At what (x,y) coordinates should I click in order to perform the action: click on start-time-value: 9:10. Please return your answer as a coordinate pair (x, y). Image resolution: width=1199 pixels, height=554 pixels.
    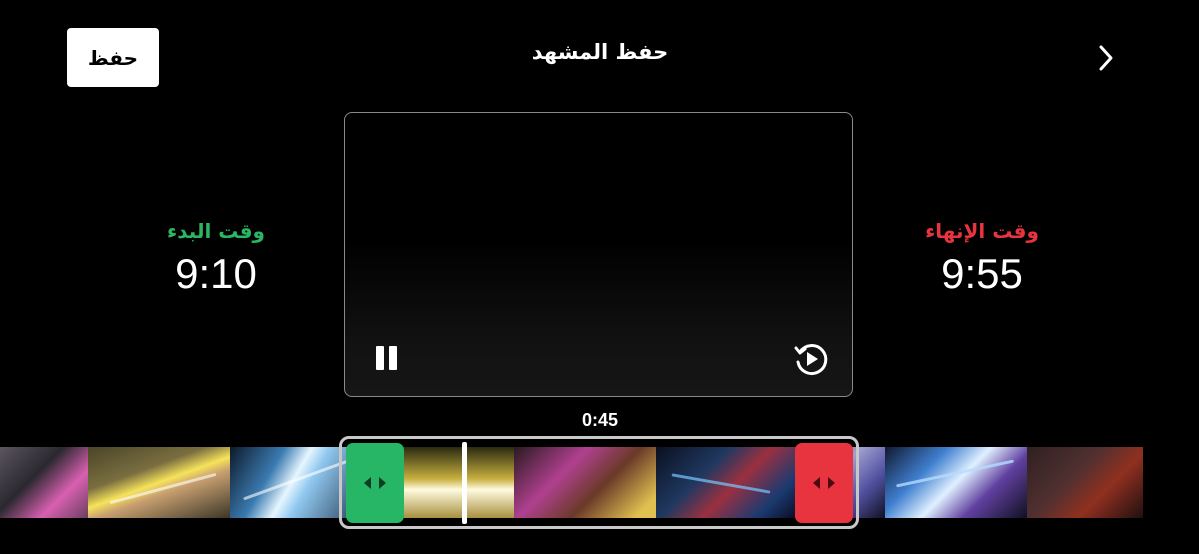
    Looking at the image, I should click on (216, 273).